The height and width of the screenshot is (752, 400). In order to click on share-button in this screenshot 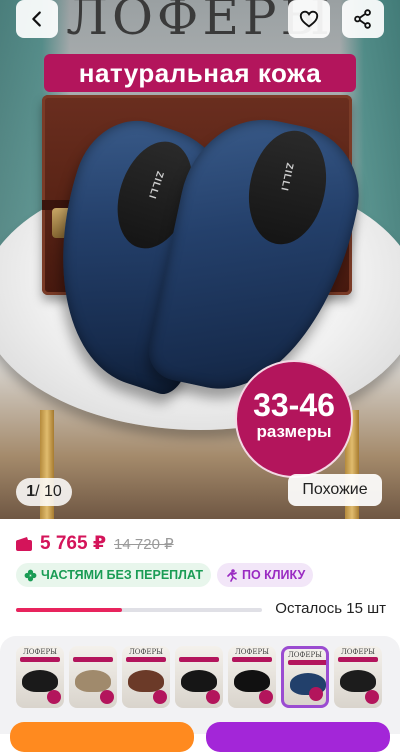, I will do `click(363, 19)`.